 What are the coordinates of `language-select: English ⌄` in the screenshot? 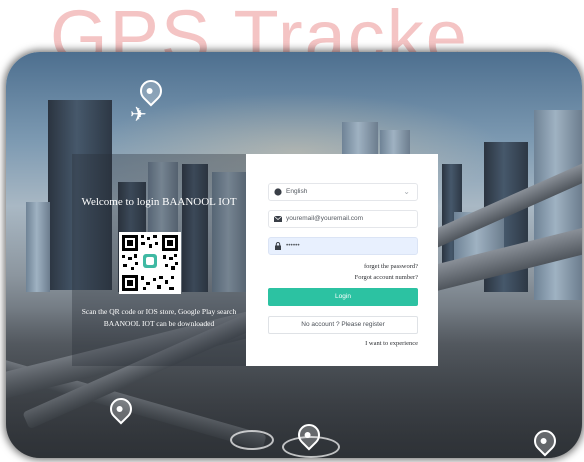 It's located at (343, 192).